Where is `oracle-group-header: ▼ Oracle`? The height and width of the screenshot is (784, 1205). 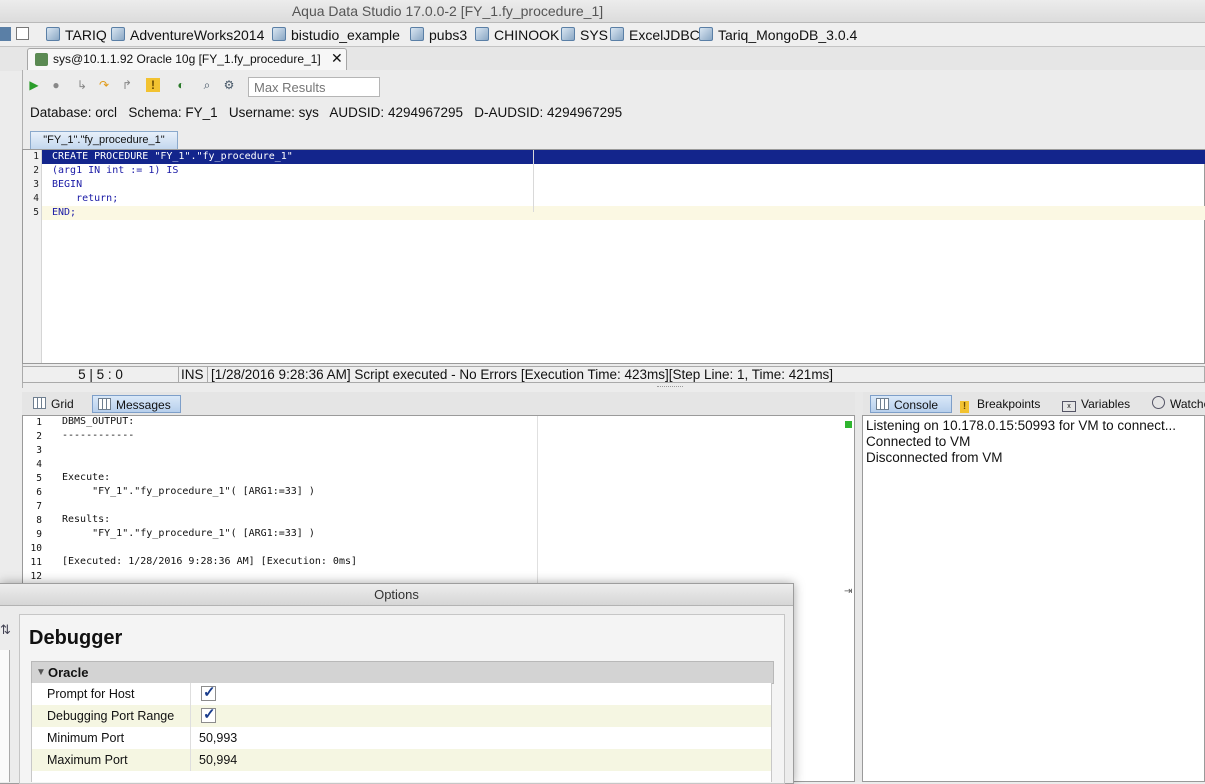
oracle-group-header: ▼ Oracle is located at coordinates (402, 672).